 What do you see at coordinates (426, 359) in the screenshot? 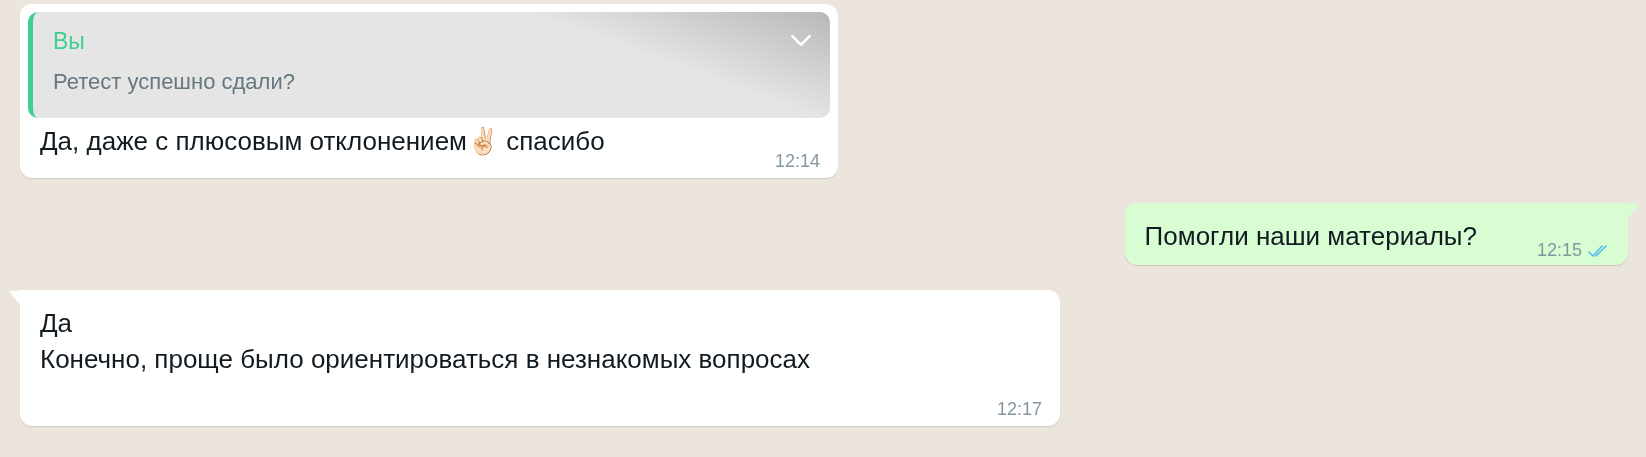
I see `message-text: Конечно, проще было ориентироваться в незнакомых вопросах` at bounding box center [426, 359].